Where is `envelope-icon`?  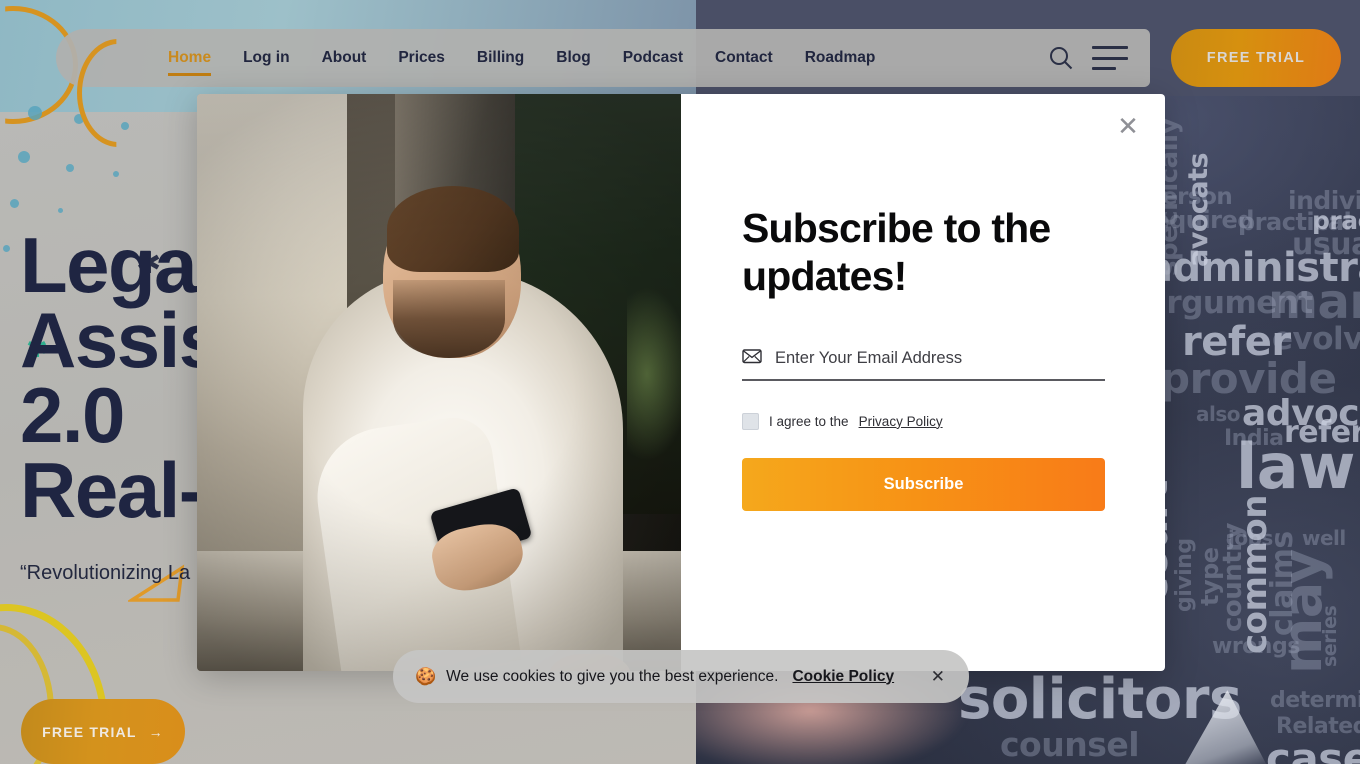
envelope-icon is located at coordinates (752, 358).